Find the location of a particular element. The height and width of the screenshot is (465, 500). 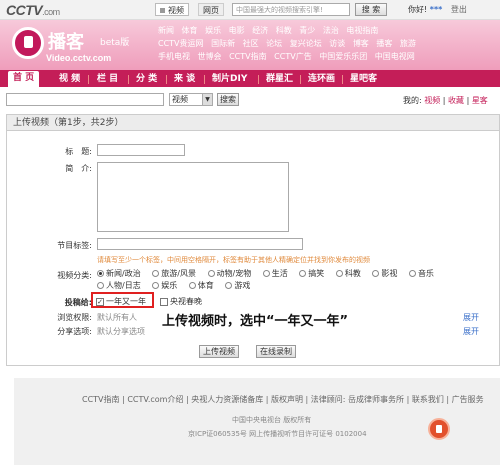

upload-video-button: 上传视频 is located at coordinates (219, 351).